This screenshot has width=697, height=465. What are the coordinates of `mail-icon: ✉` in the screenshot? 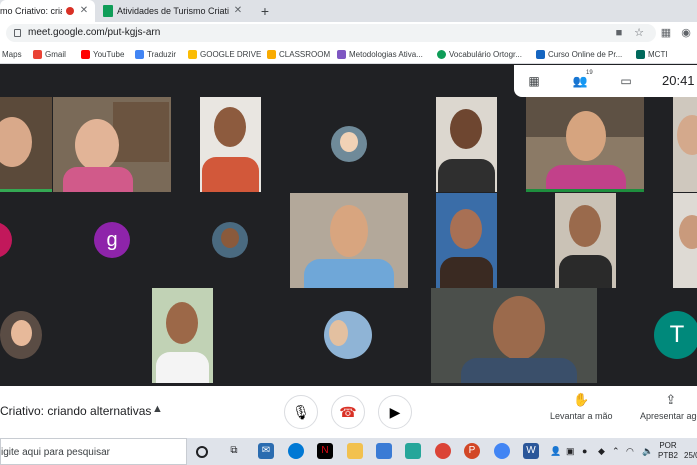 It's located at (266, 451).